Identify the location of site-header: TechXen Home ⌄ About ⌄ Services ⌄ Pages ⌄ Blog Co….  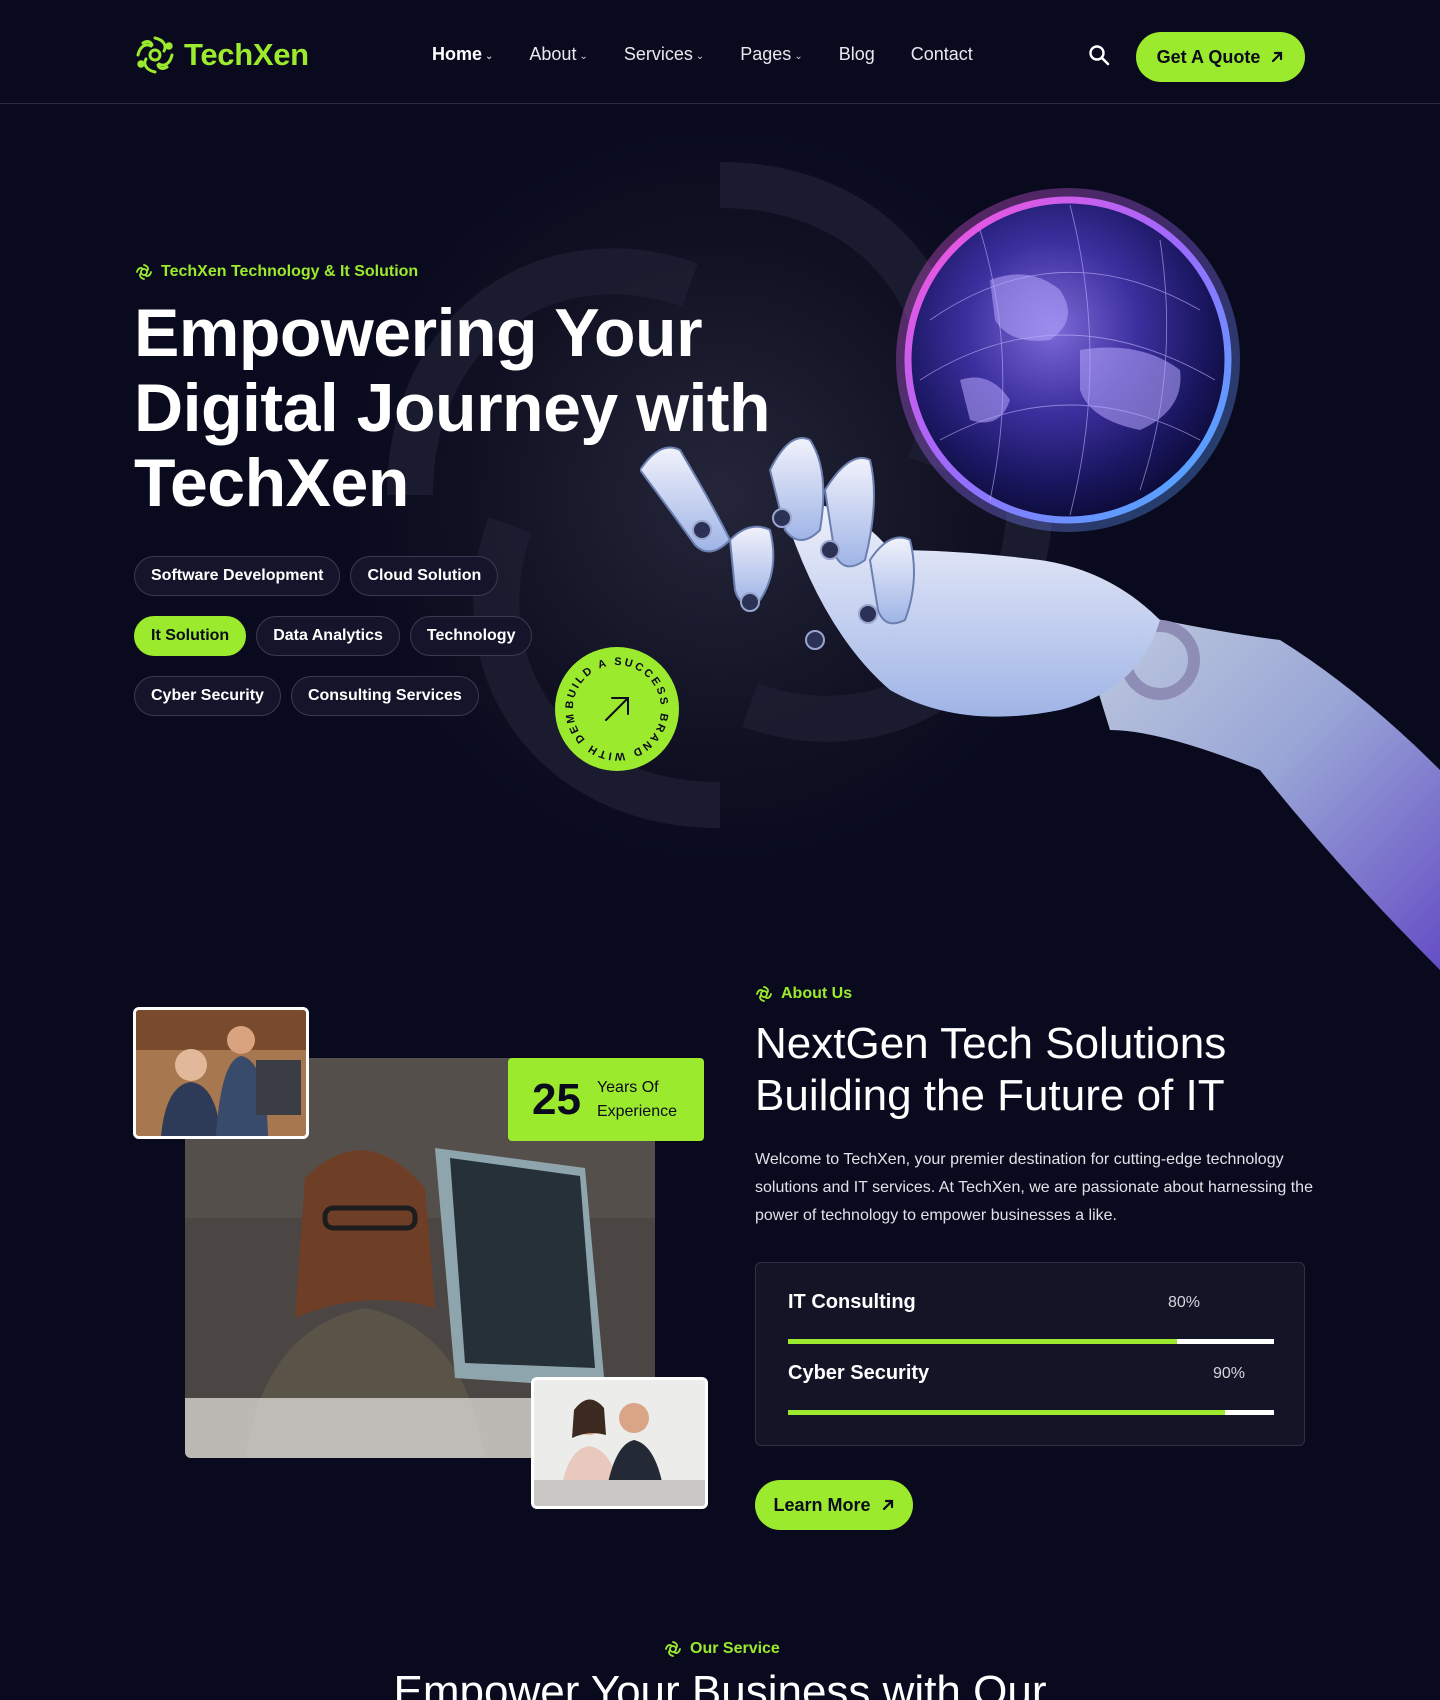
(720, 52).